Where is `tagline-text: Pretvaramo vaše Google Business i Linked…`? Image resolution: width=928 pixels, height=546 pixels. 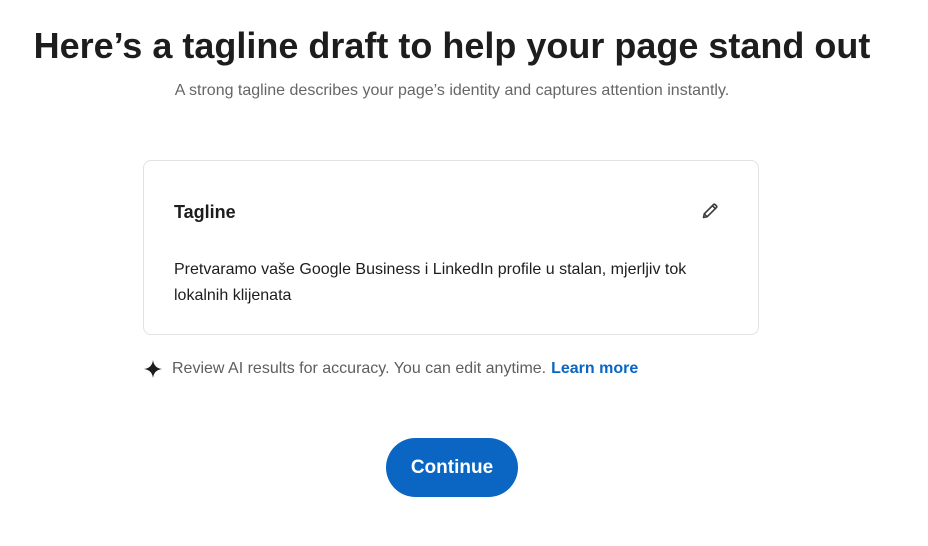 tagline-text: Pretvaramo vaše Google Business i Linked… is located at coordinates (430, 282).